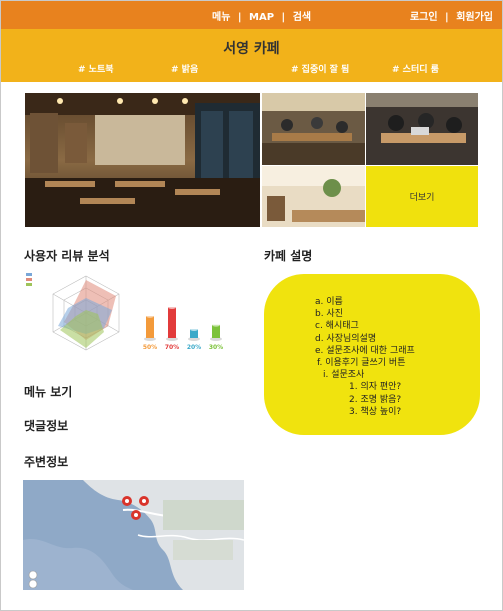 This screenshot has height=611, width=503. Describe the element at coordinates (184, 68) in the screenshot. I see `hashtag-bright: # 밝음` at that location.